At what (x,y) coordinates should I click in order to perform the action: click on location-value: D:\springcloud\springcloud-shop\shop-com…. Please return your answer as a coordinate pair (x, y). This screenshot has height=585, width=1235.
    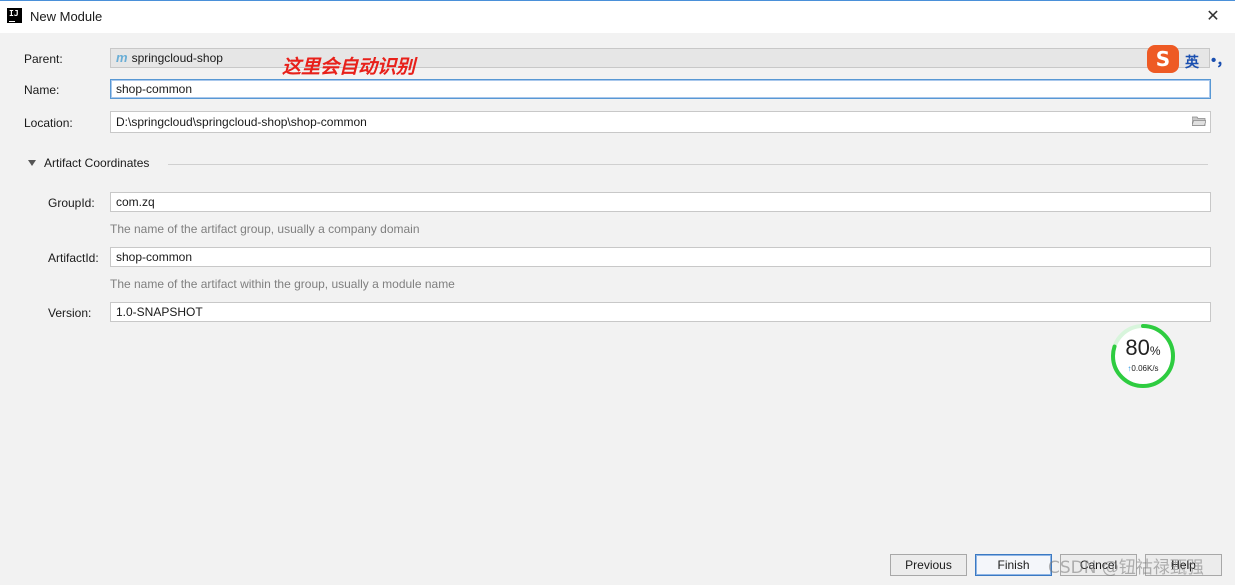
    Looking at the image, I should click on (241, 122).